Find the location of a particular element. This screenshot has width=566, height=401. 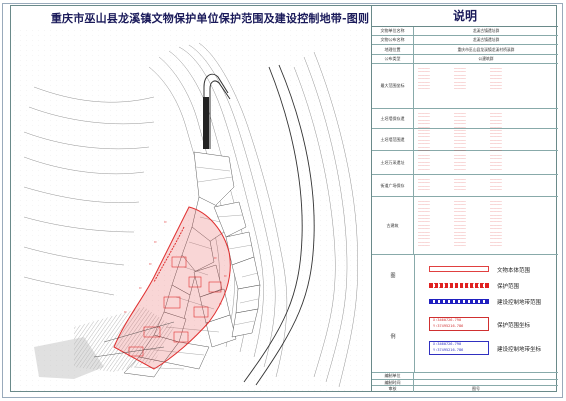

footer-label: 编制单位 is located at coordinates (393, 376).